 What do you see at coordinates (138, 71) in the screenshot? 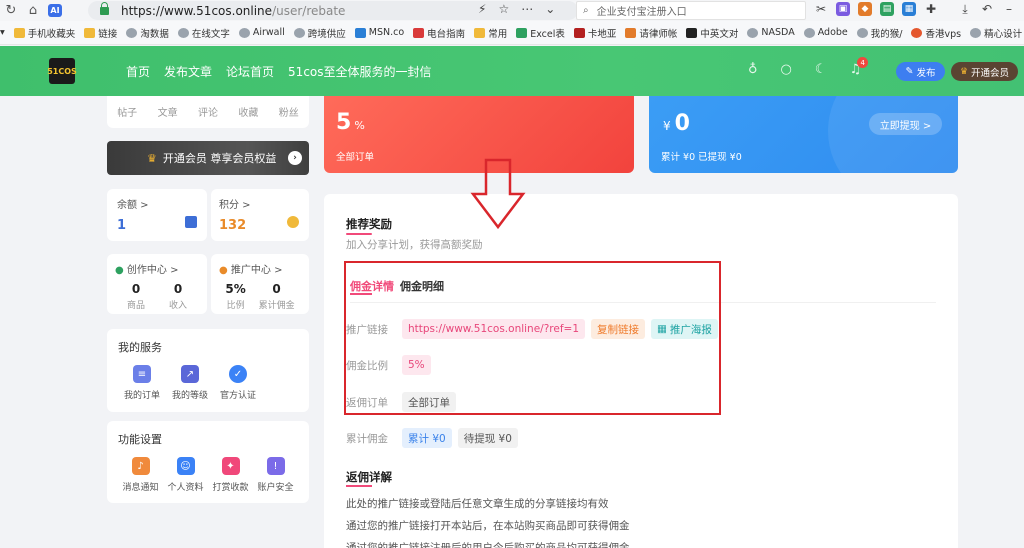
I see `nav-home: 首页` at bounding box center [138, 71].